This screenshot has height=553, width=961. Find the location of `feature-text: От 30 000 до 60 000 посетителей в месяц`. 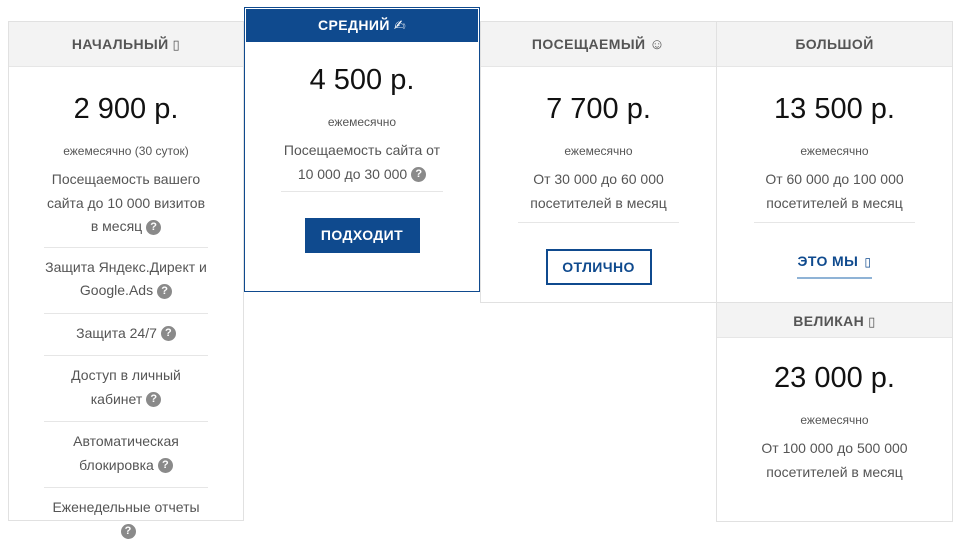

feature-text: От 30 000 до 60 000 посетителей в месяц is located at coordinates (598, 191).